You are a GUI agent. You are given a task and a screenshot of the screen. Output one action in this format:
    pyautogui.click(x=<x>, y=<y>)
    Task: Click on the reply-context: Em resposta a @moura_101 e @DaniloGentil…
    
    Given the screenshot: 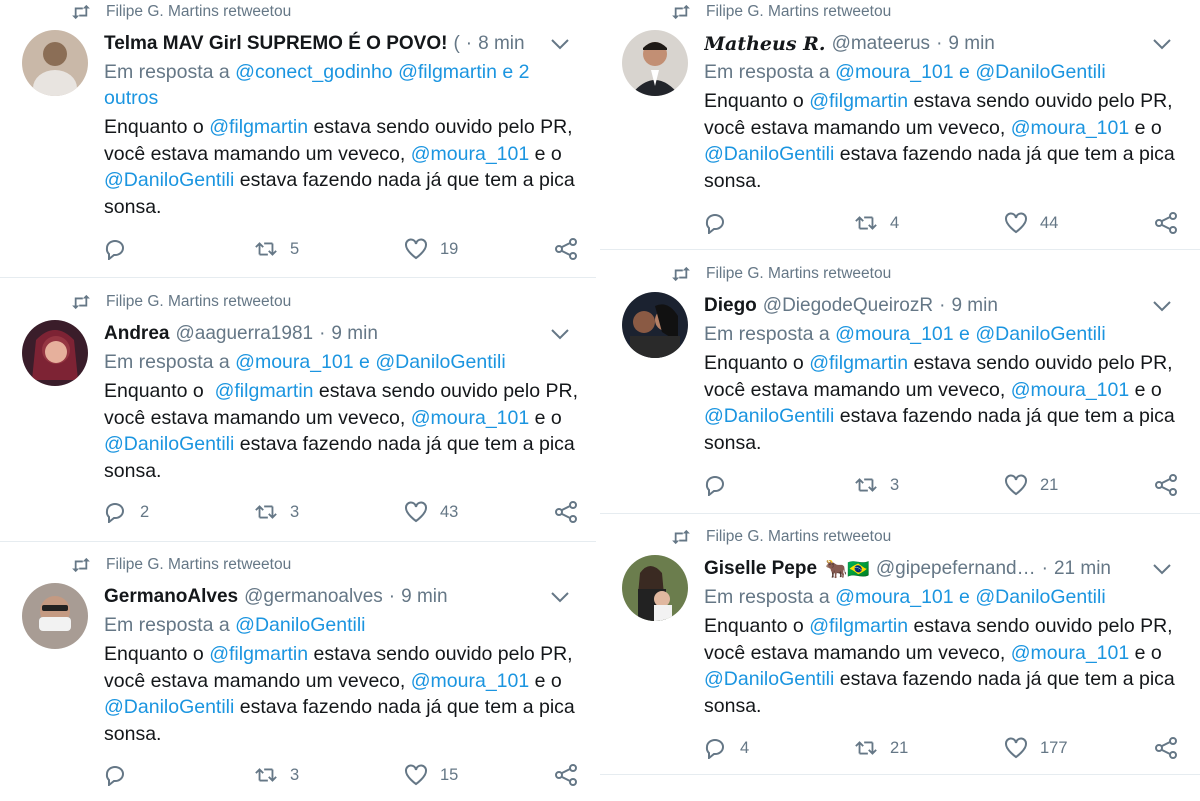 What is the action you would take?
    pyautogui.click(x=905, y=597)
    